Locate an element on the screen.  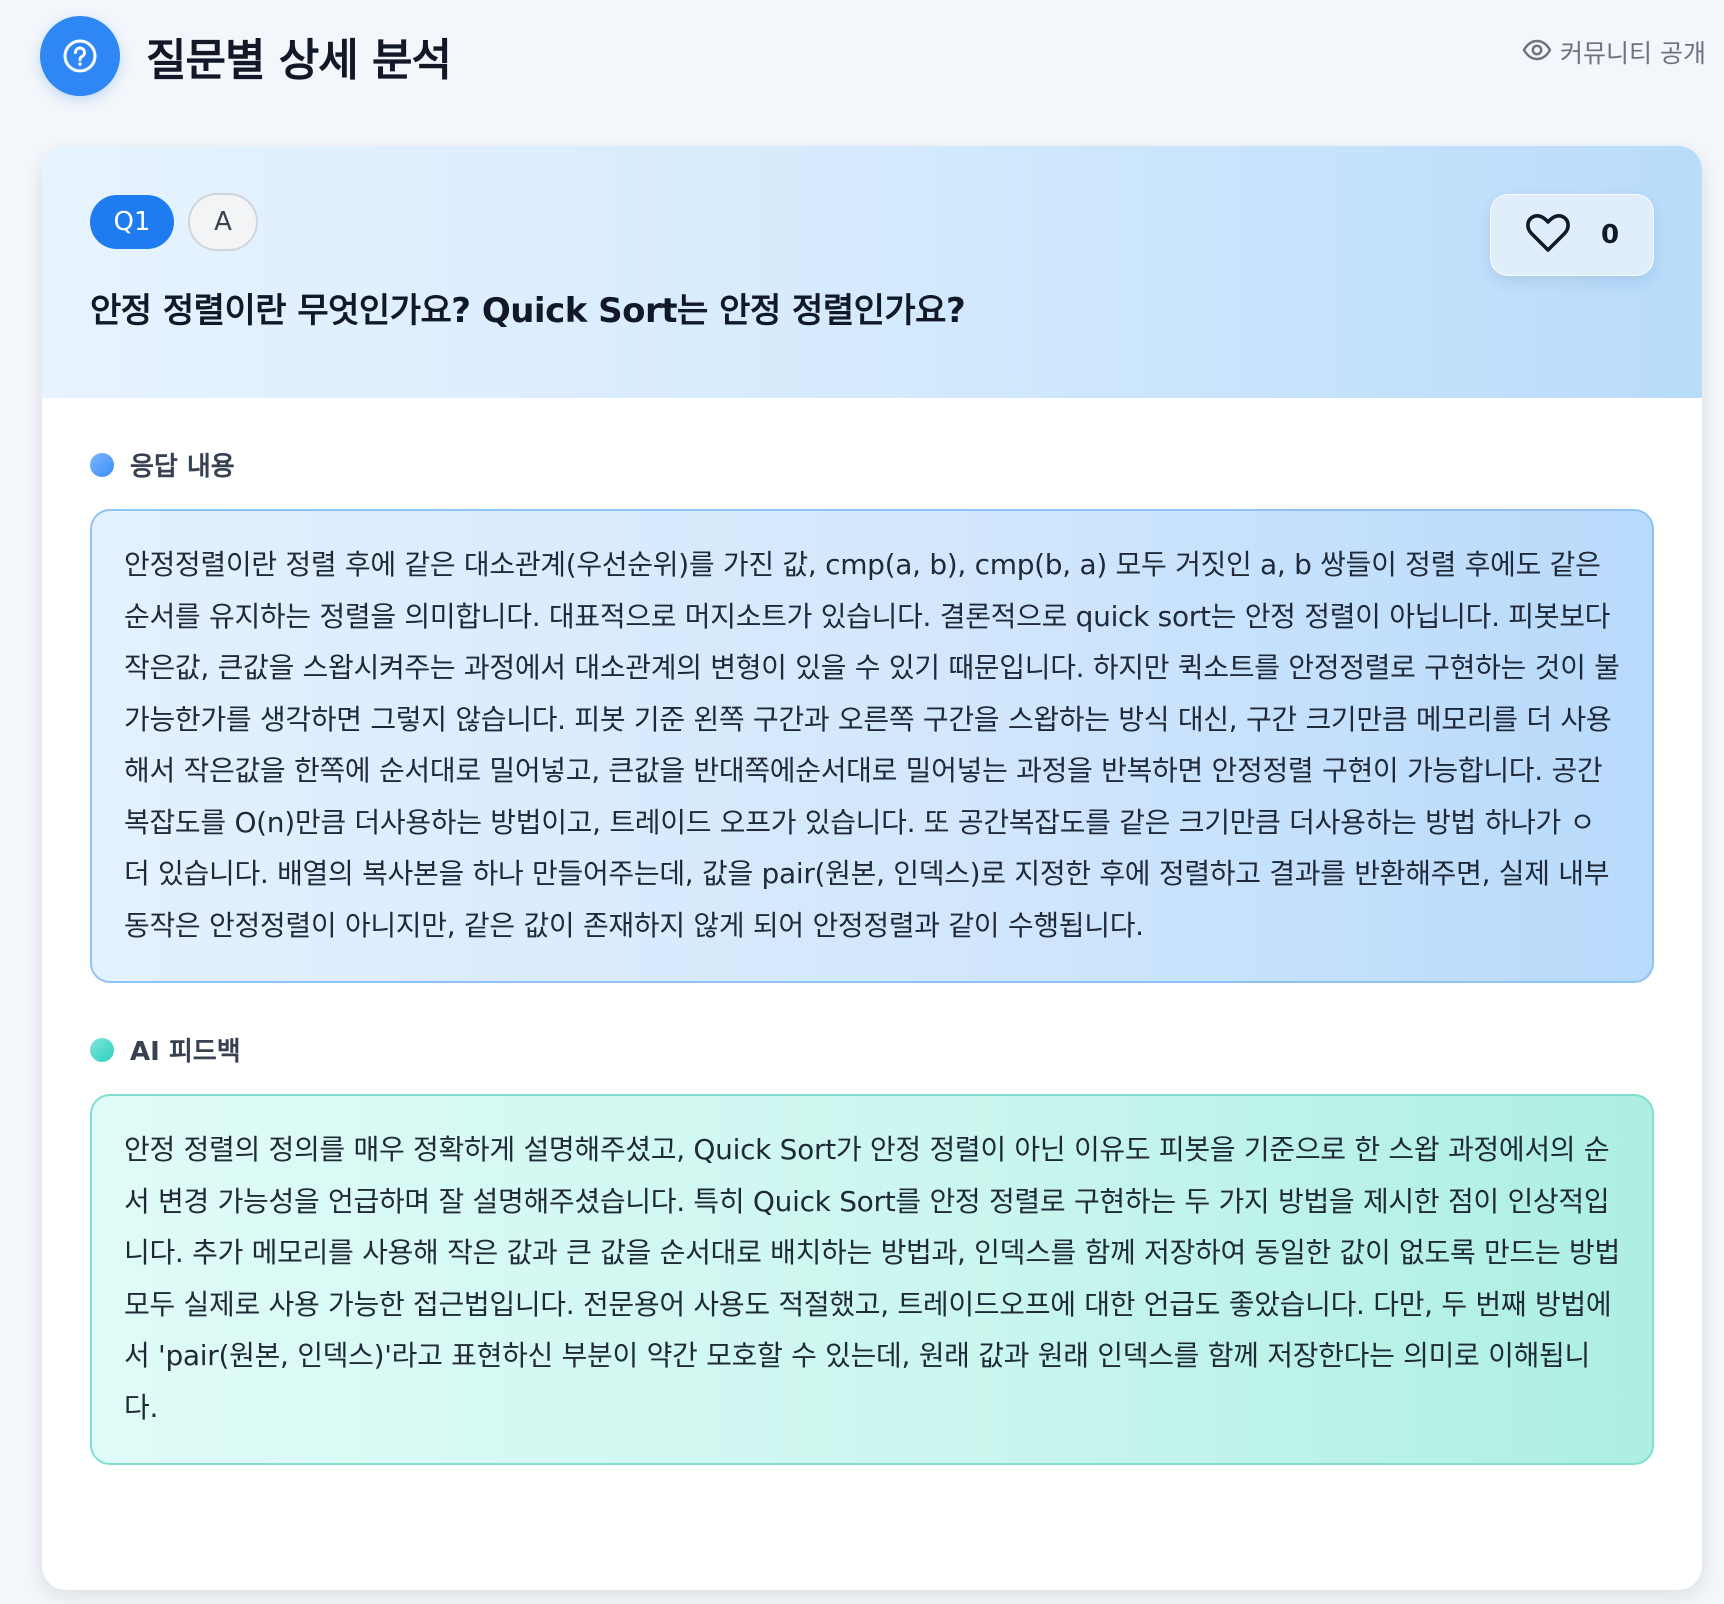
answer-label: 응답 내용 is located at coordinates (182, 467).